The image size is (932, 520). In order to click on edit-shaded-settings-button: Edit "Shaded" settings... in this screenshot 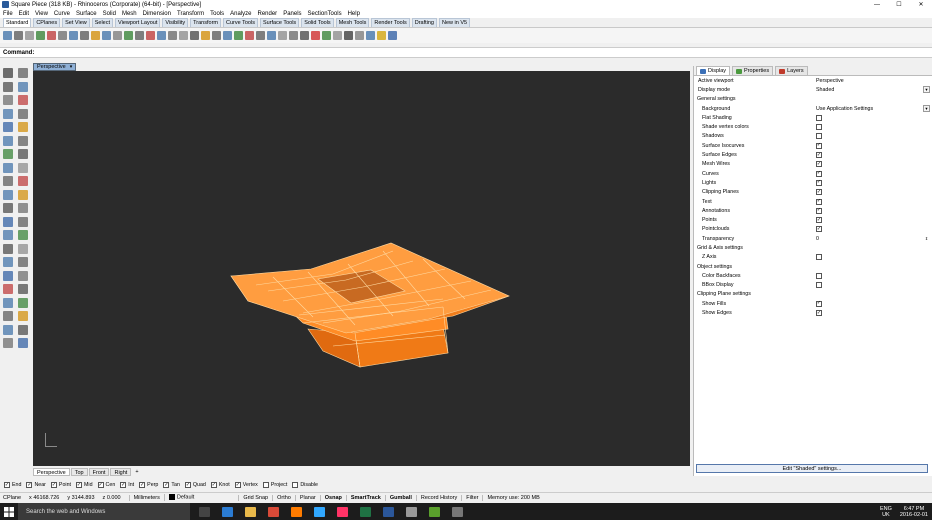, I will do `click(812, 468)`.